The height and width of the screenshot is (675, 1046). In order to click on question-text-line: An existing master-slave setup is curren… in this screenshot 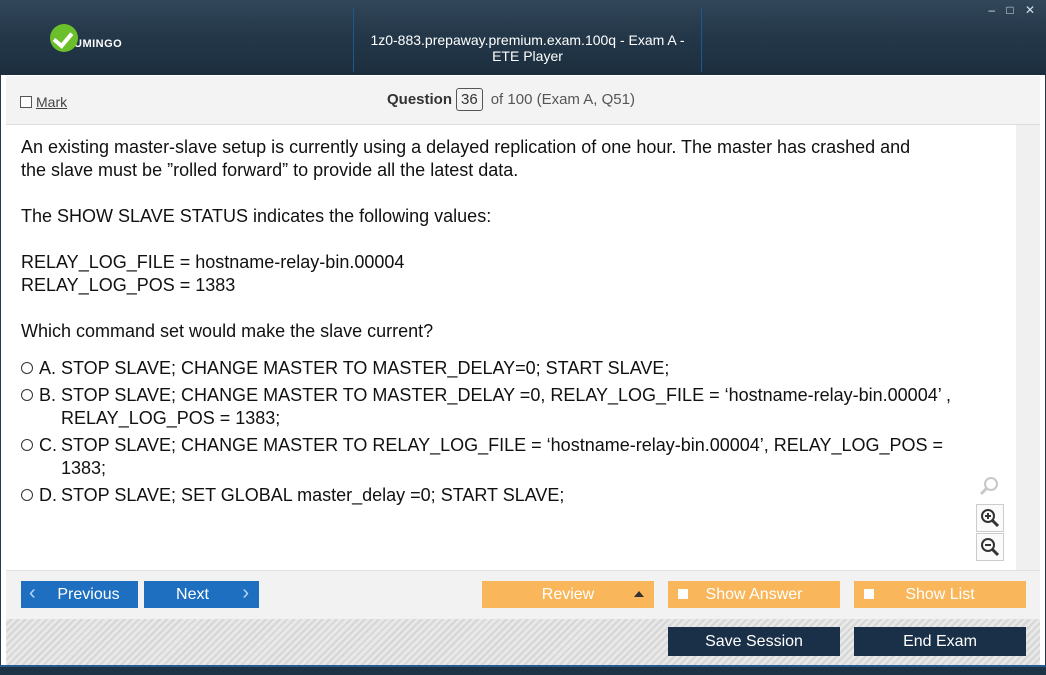, I will do `click(466, 147)`.